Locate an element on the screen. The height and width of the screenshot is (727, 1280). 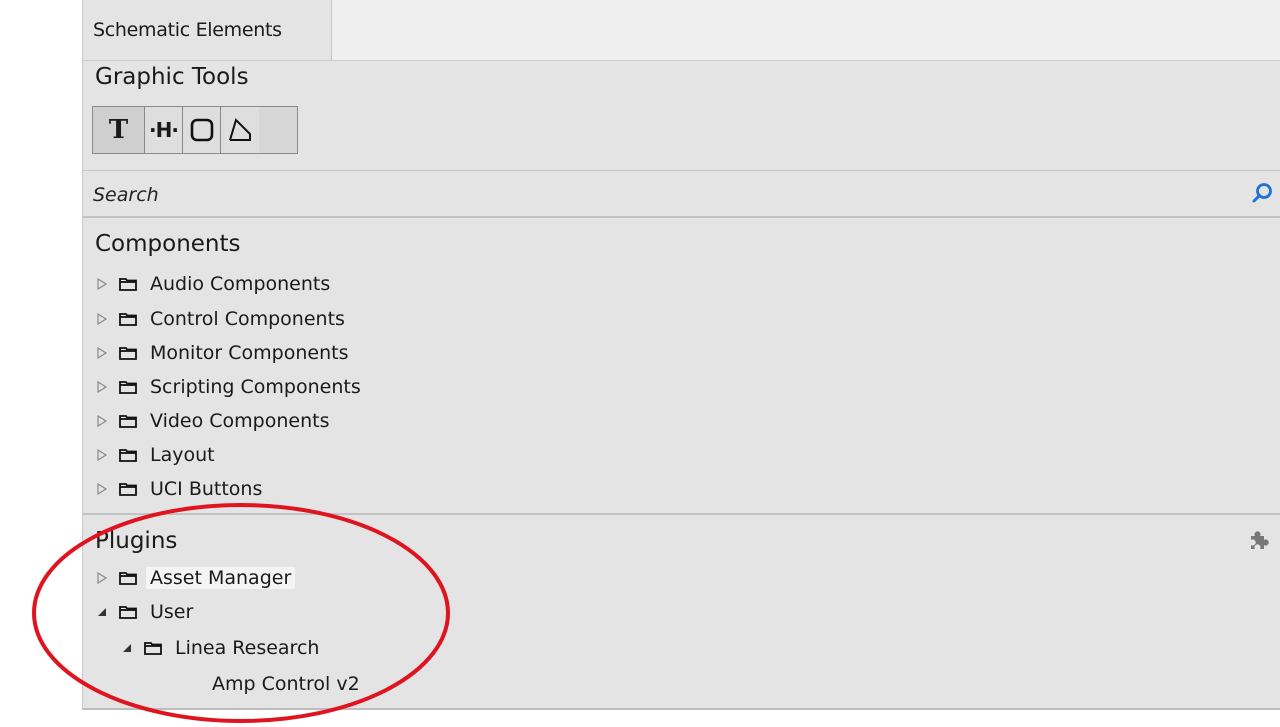
line-tool-icon: ·H· is located at coordinates (164, 130).